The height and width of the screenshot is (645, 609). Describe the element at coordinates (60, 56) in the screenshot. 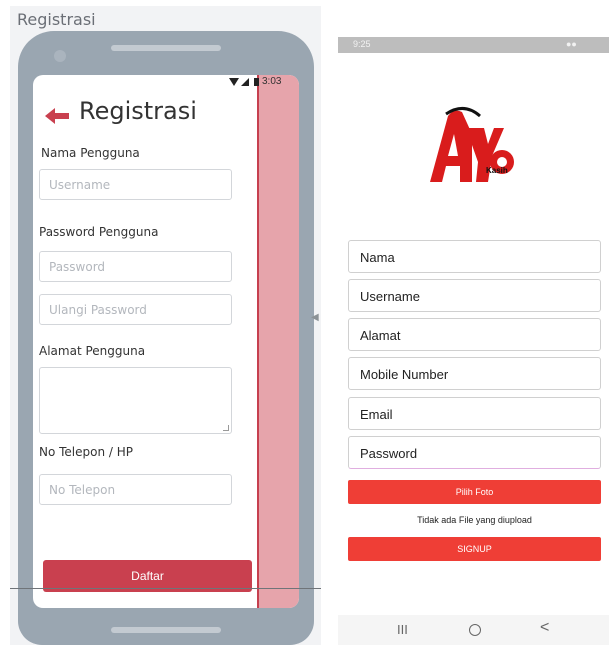

I see `camera-dot` at that location.